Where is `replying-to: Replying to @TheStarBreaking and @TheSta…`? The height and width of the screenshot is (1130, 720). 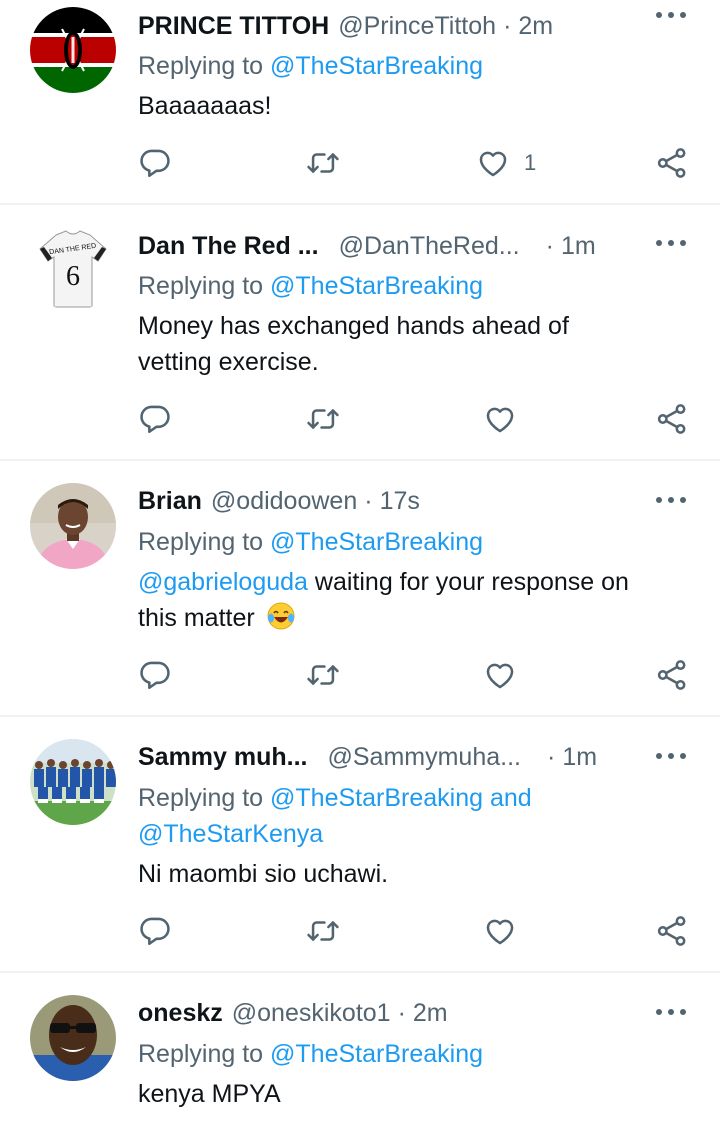
replying-to: Replying to @TheStarBreaking and @TheSta… is located at coordinates (335, 816).